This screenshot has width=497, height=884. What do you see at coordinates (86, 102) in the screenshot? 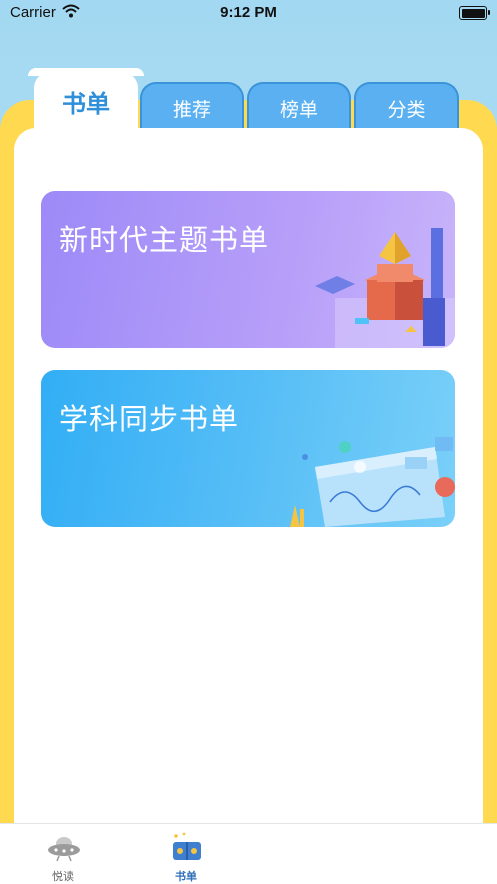
I see `tab-booklist: 书单` at bounding box center [86, 102].